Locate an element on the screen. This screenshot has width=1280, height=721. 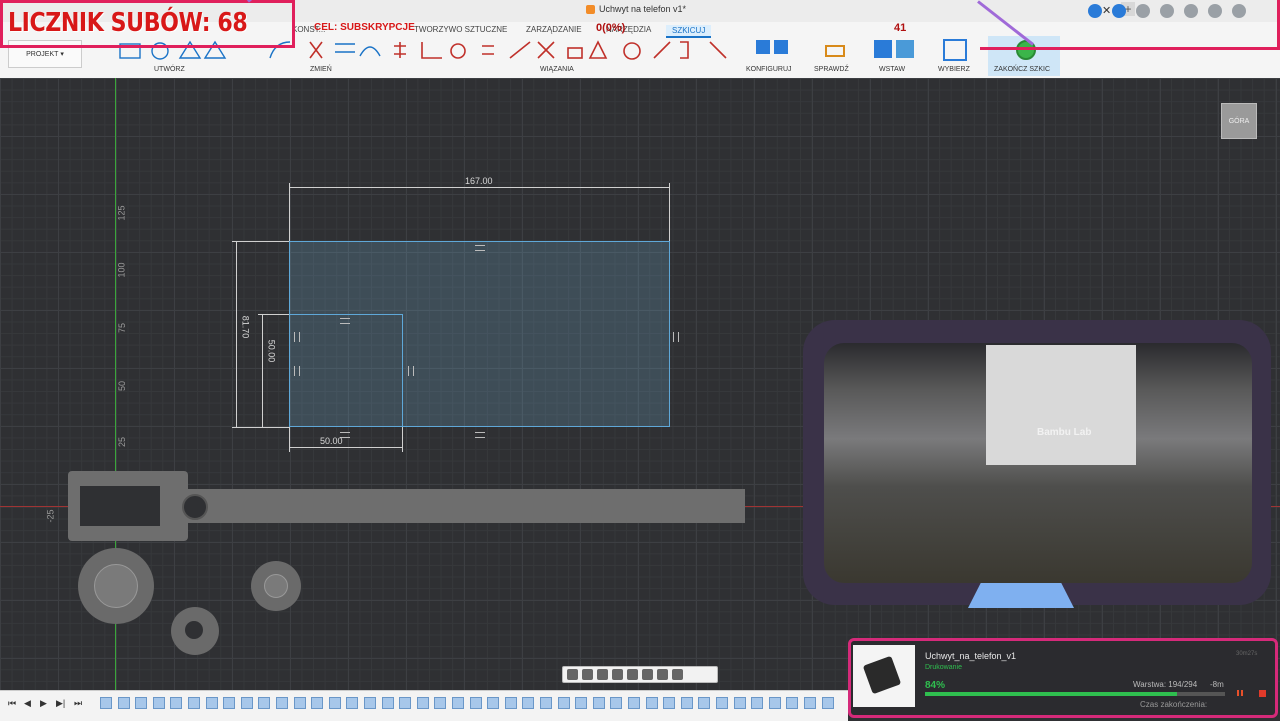
sketch-rectangle-inner is located at coordinates (346, 370).